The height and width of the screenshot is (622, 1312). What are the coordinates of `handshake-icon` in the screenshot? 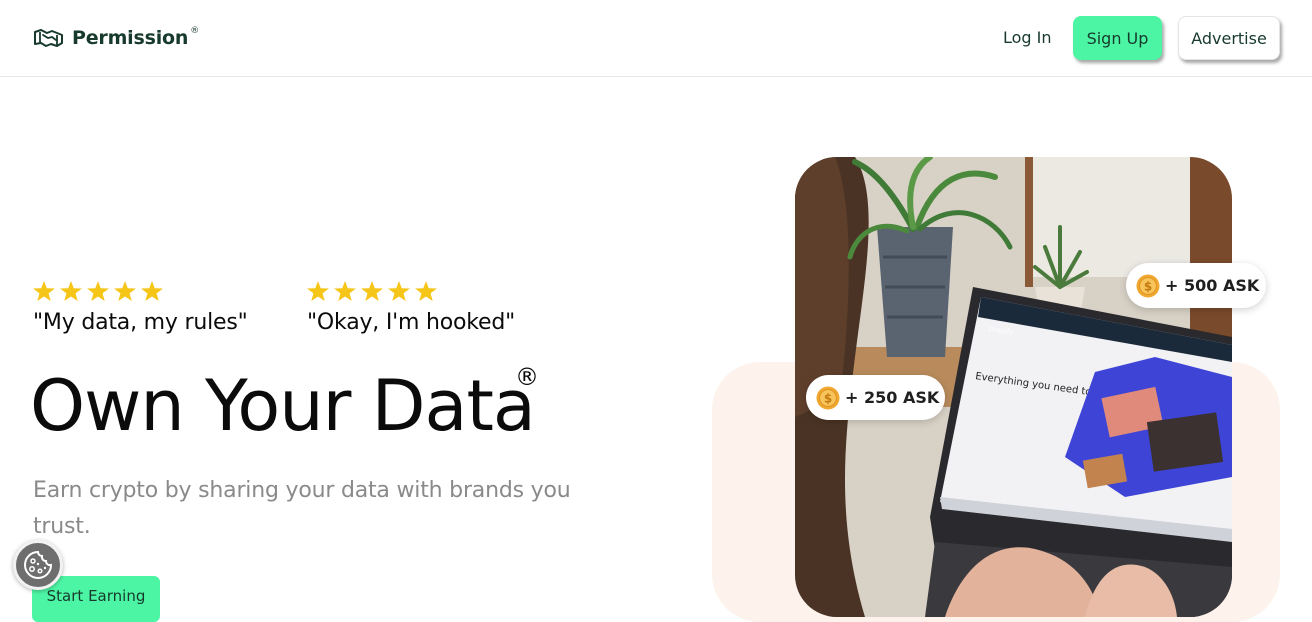 It's located at (48, 38).